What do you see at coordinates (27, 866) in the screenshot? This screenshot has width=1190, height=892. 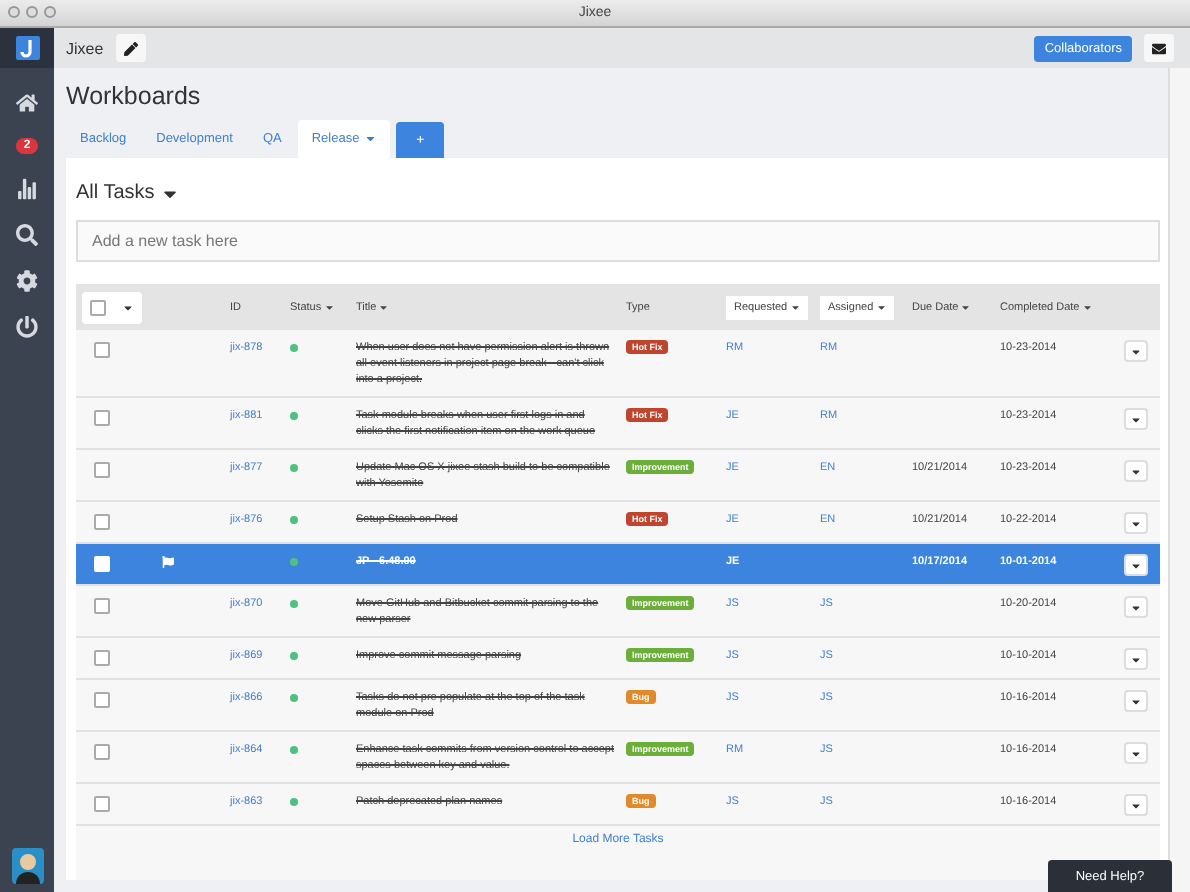 I see `avatar-icon` at bounding box center [27, 866].